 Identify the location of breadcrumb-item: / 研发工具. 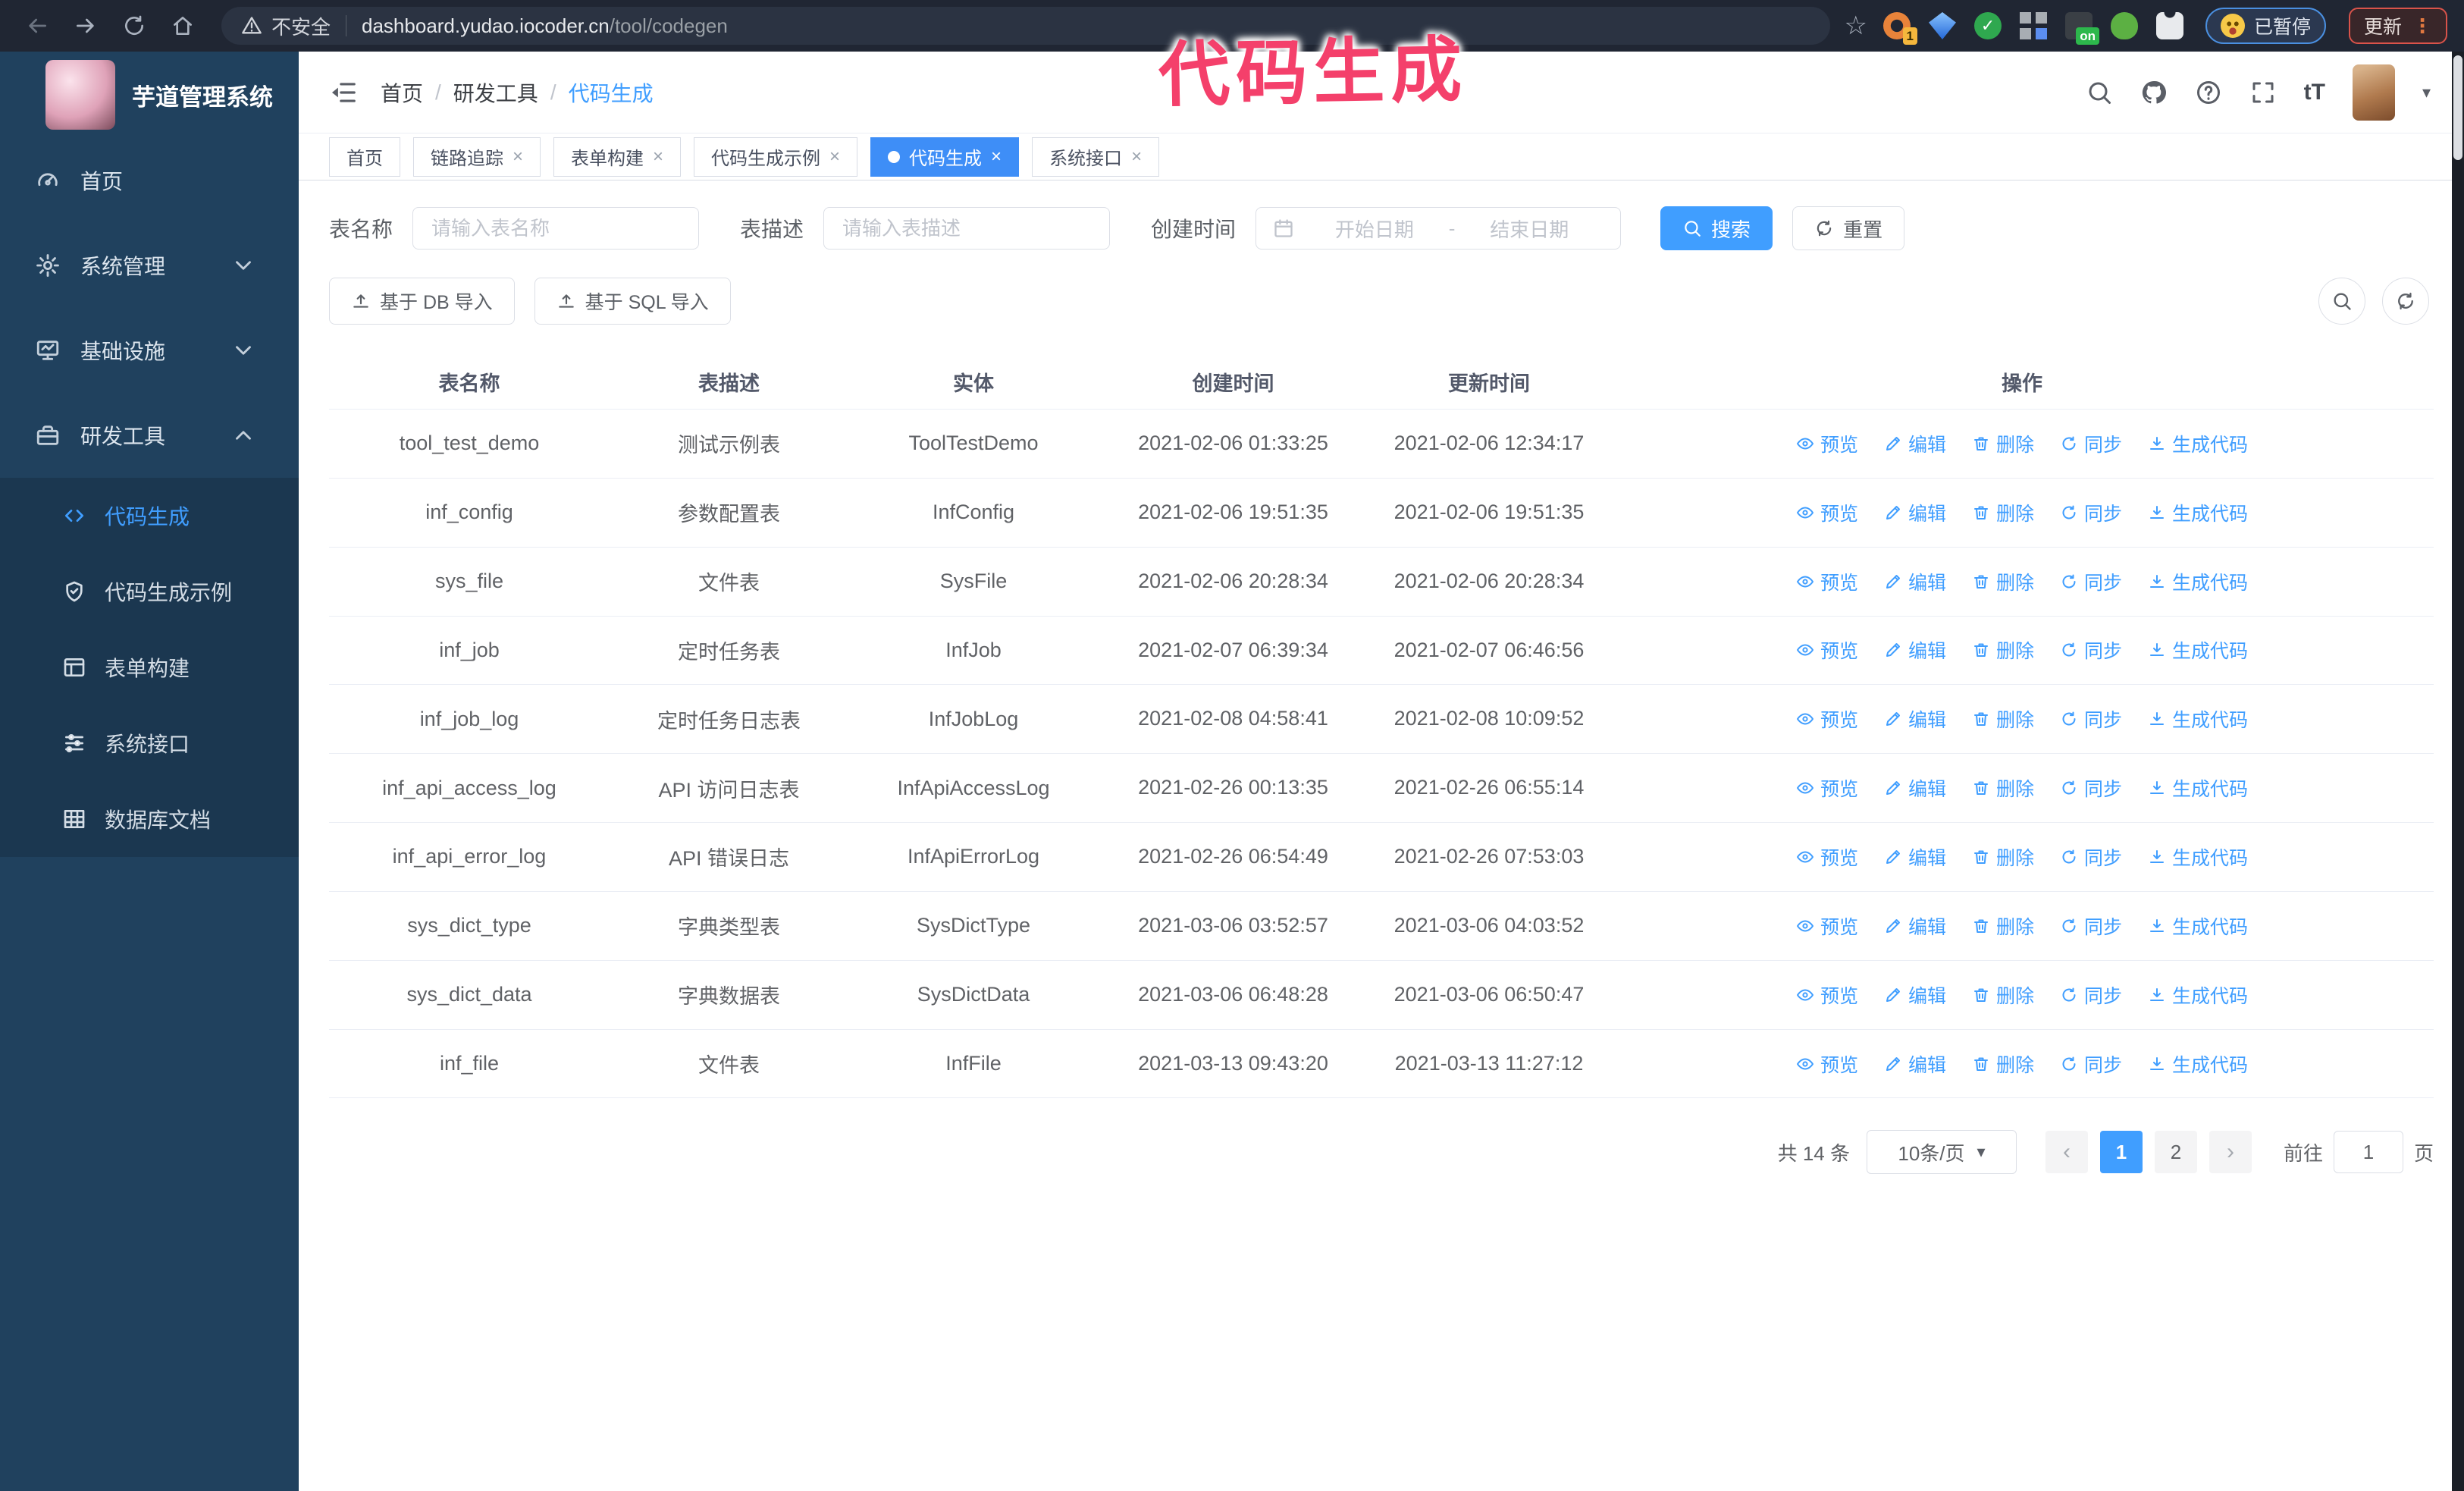
(480, 92).